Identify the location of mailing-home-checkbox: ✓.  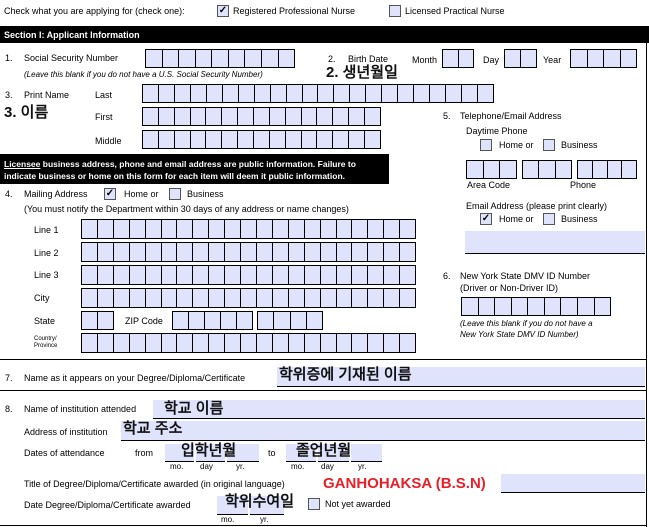
(110, 194).